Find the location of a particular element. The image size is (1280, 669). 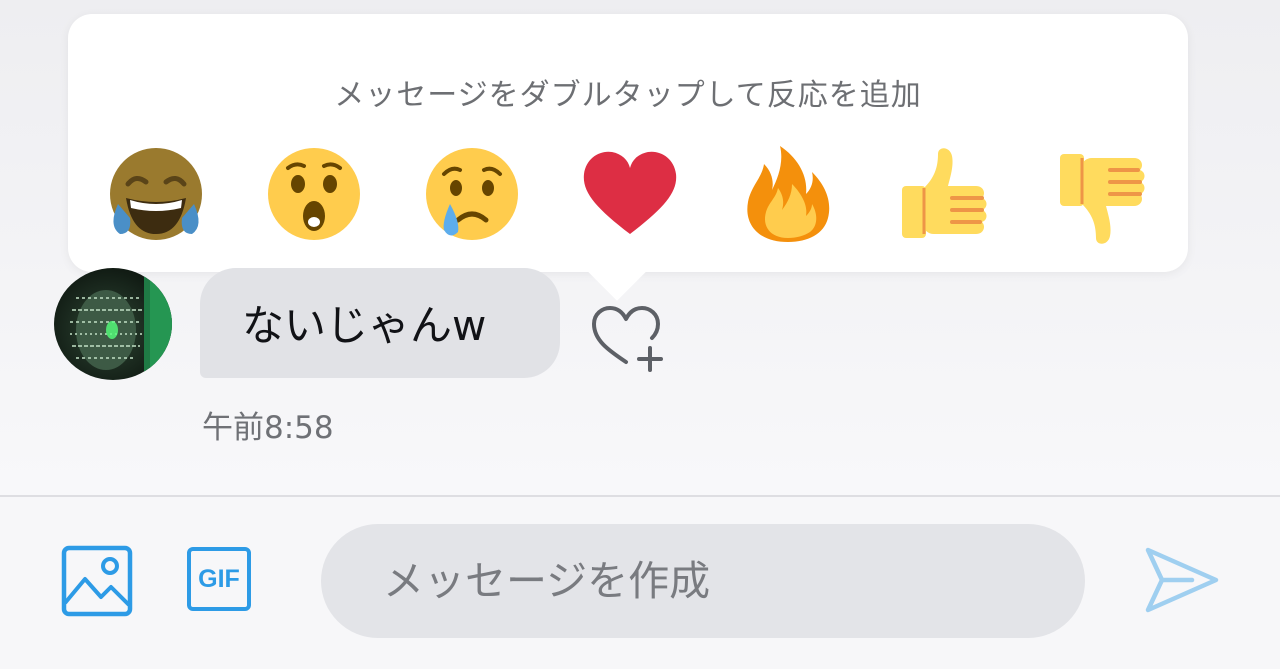

thumbs-up-emoji is located at coordinates (946, 196).